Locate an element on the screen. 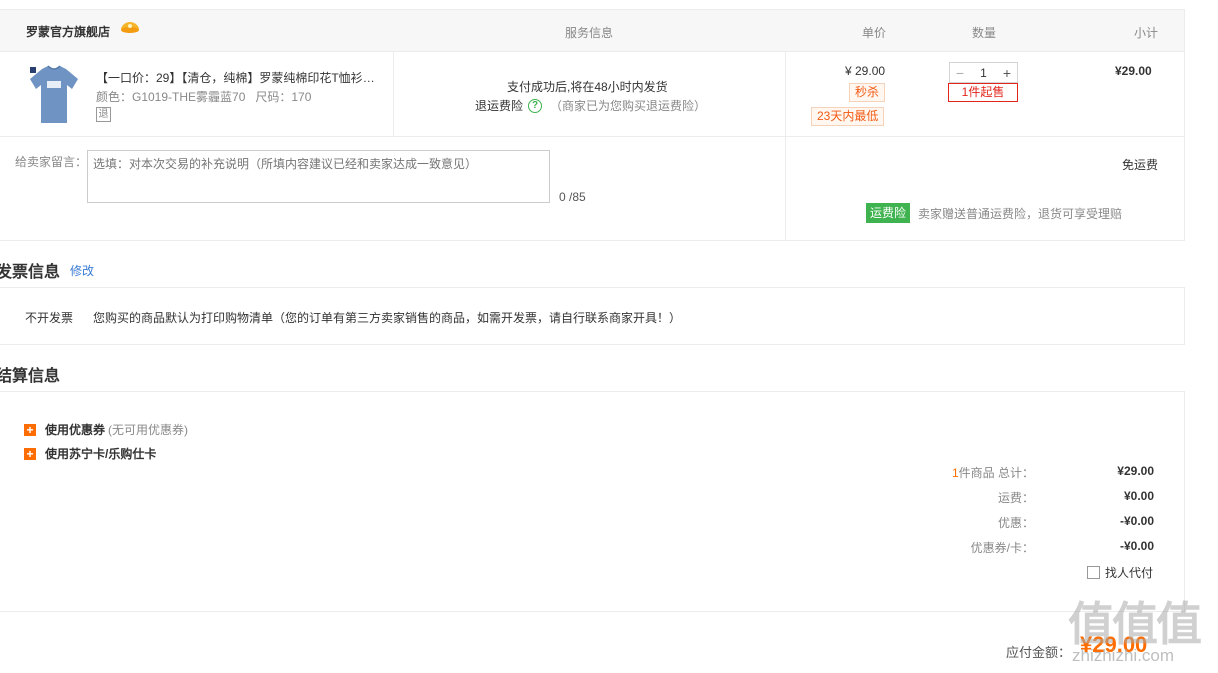 The image size is (1218, 673). settlement-section-title: 结算信息 is located at coordinates (30, 376).